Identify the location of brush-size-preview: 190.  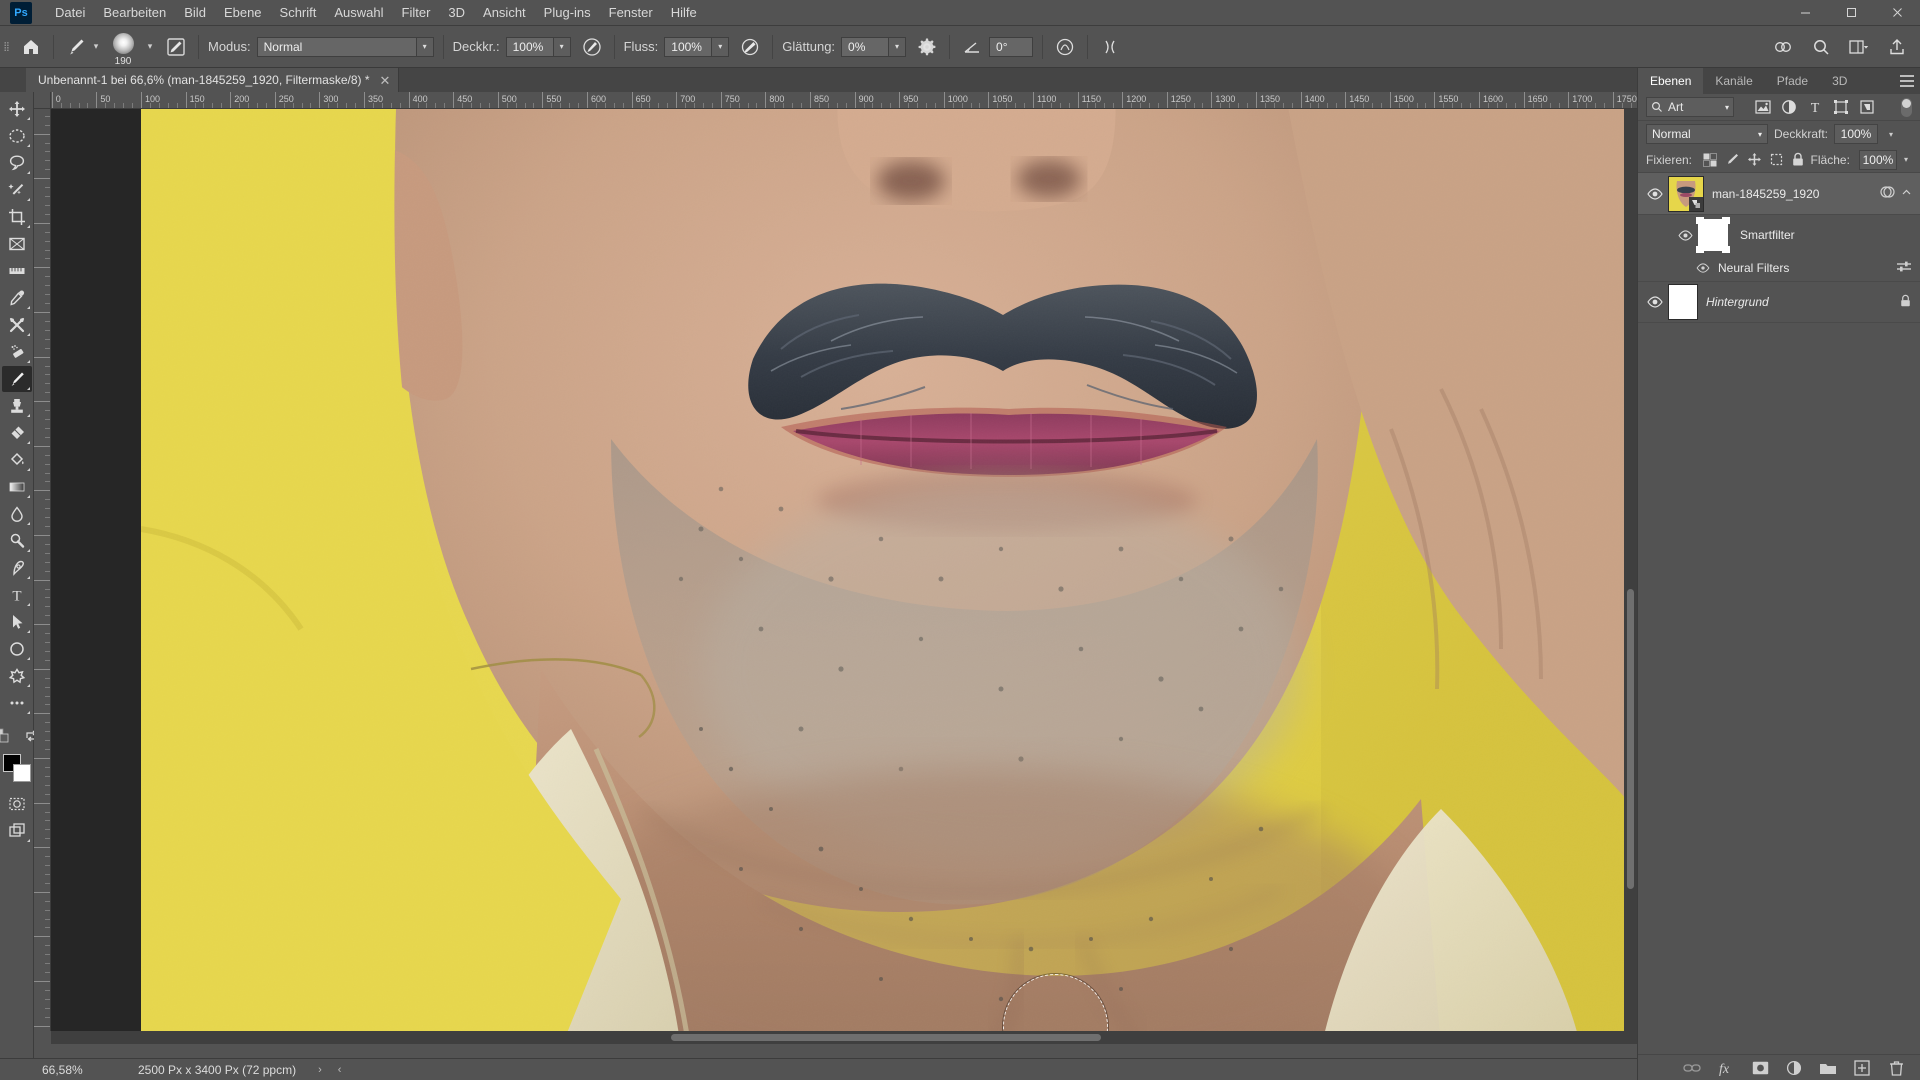
(123, 47).